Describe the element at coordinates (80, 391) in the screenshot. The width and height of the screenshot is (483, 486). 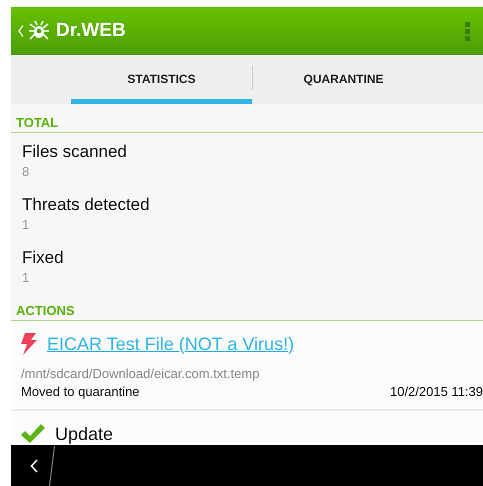
I see `action-status: Moved to quarantine` at that location.